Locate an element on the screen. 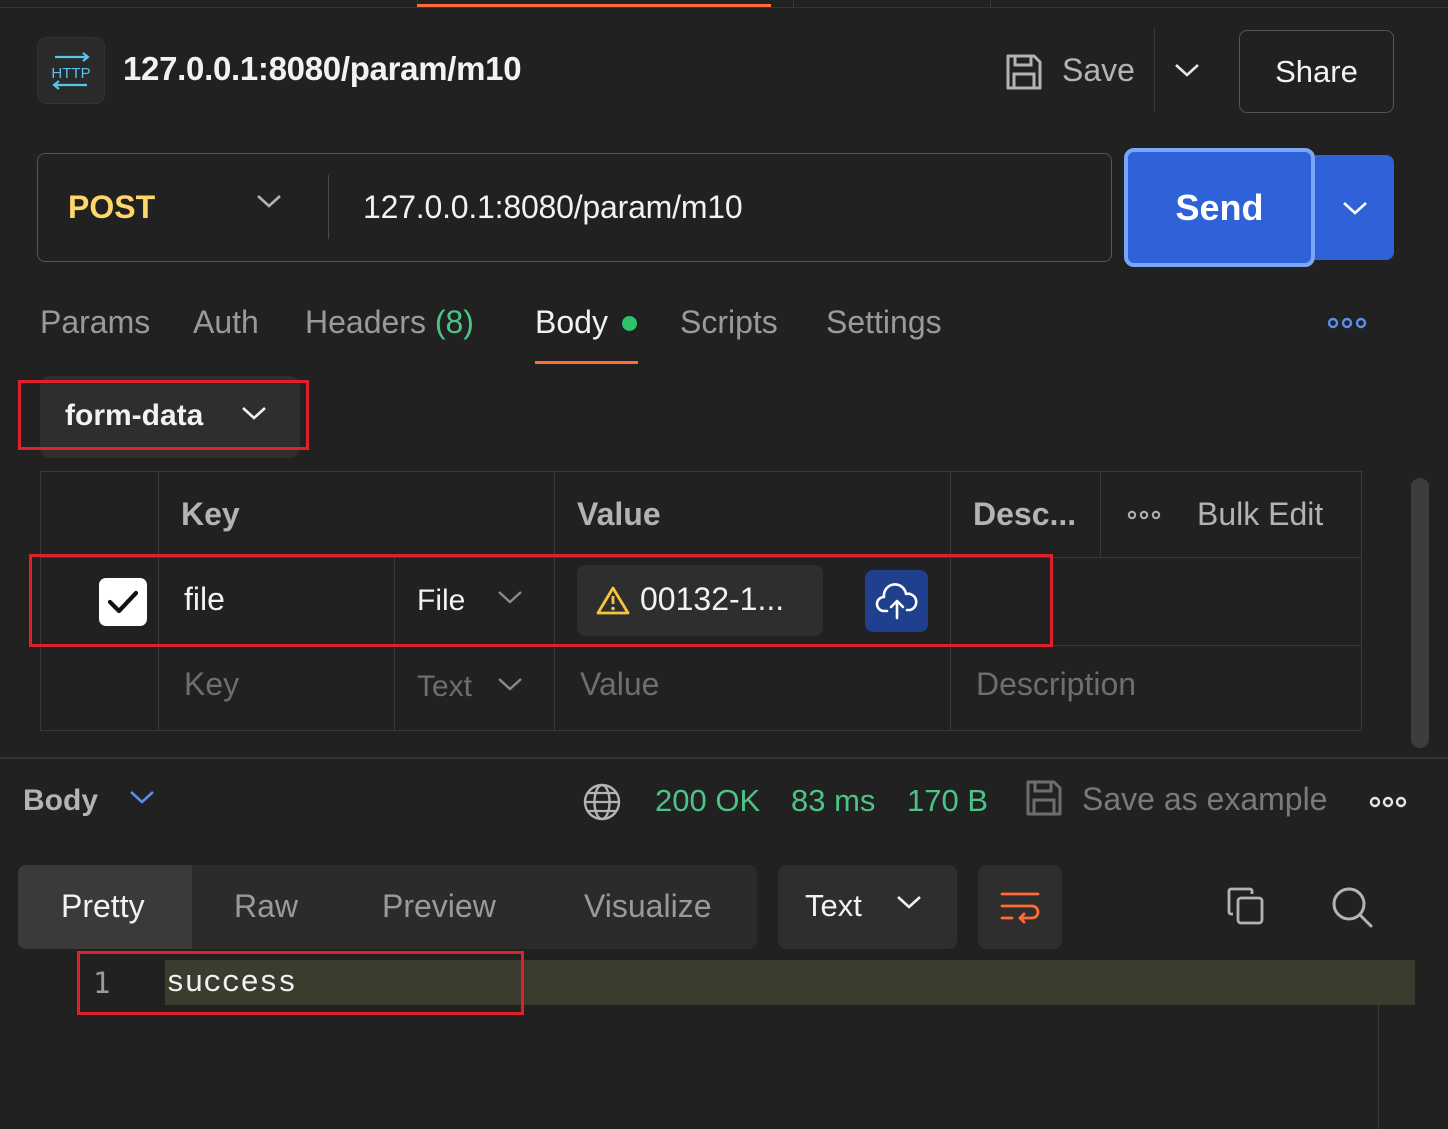  http-request-icon: HTTP is located at coordinates (71, 70).